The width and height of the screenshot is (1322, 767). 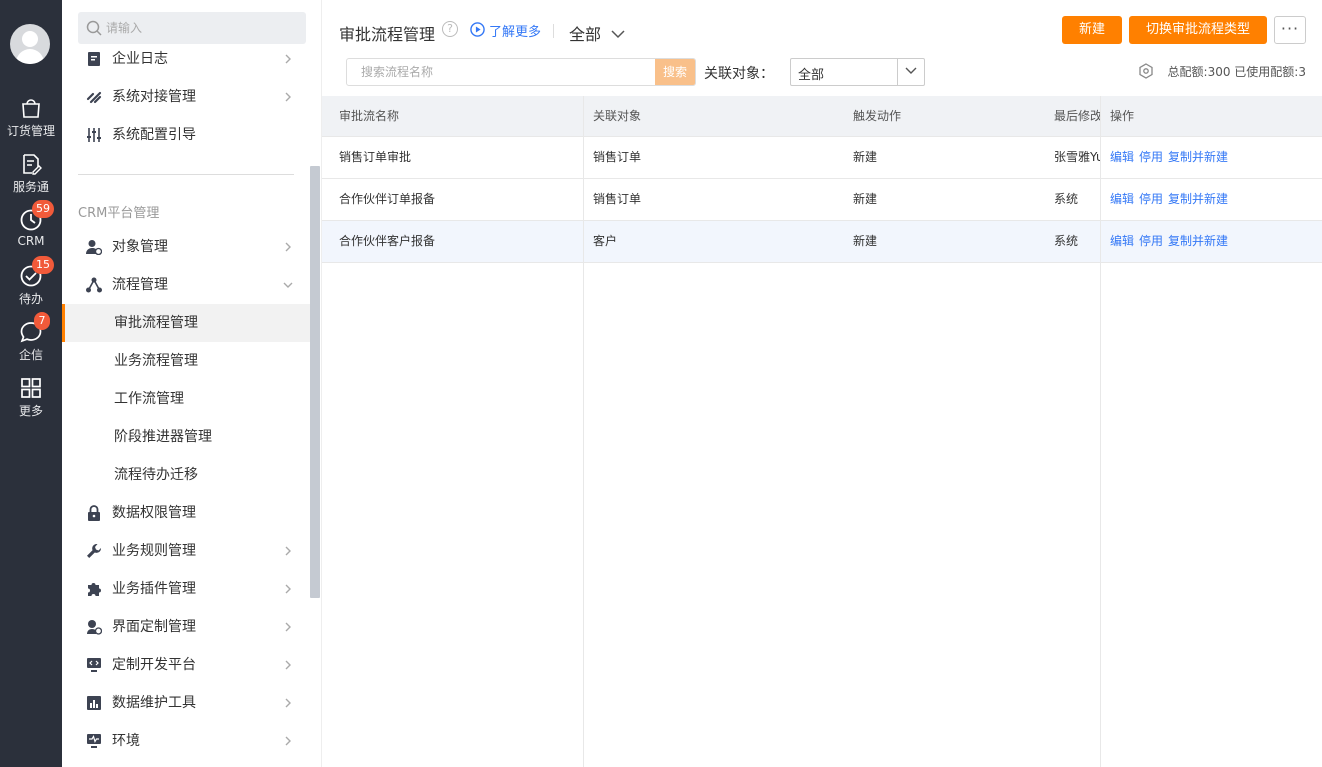 I want to click on scope-dropdown: 全部, so click(x=597, y=33).